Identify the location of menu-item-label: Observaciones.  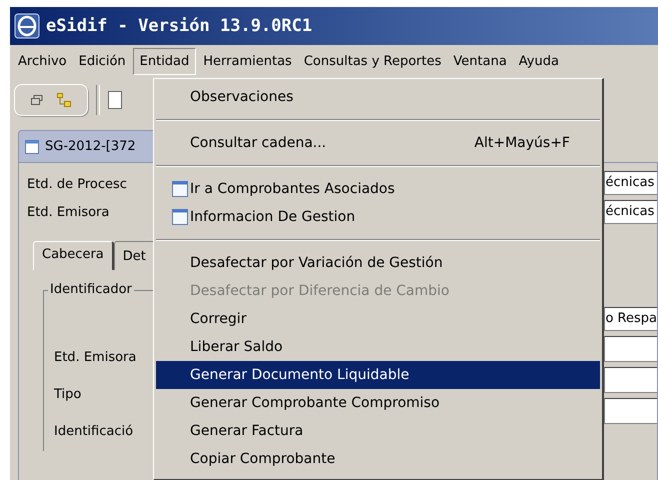
(241, 97).